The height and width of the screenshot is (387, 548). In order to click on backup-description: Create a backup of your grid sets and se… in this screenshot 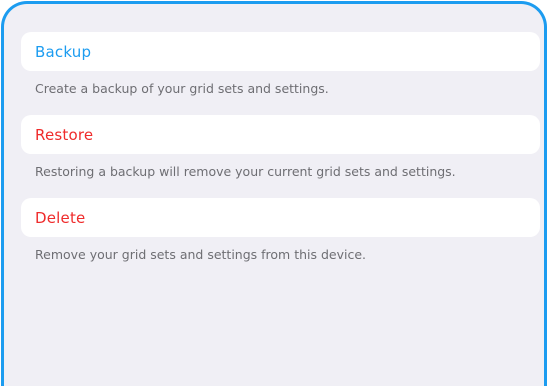, I will do `click(182, 88)`.